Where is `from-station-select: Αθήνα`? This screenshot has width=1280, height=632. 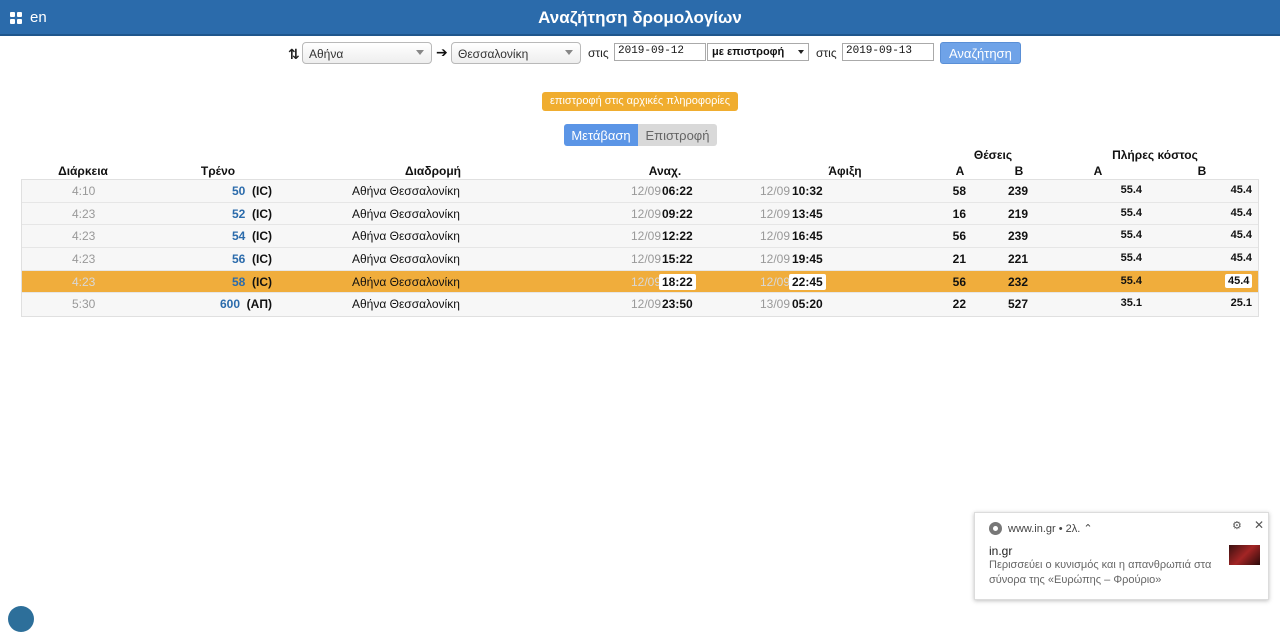
from-station-select: Αθήνα is located at coordinates (367, 53).